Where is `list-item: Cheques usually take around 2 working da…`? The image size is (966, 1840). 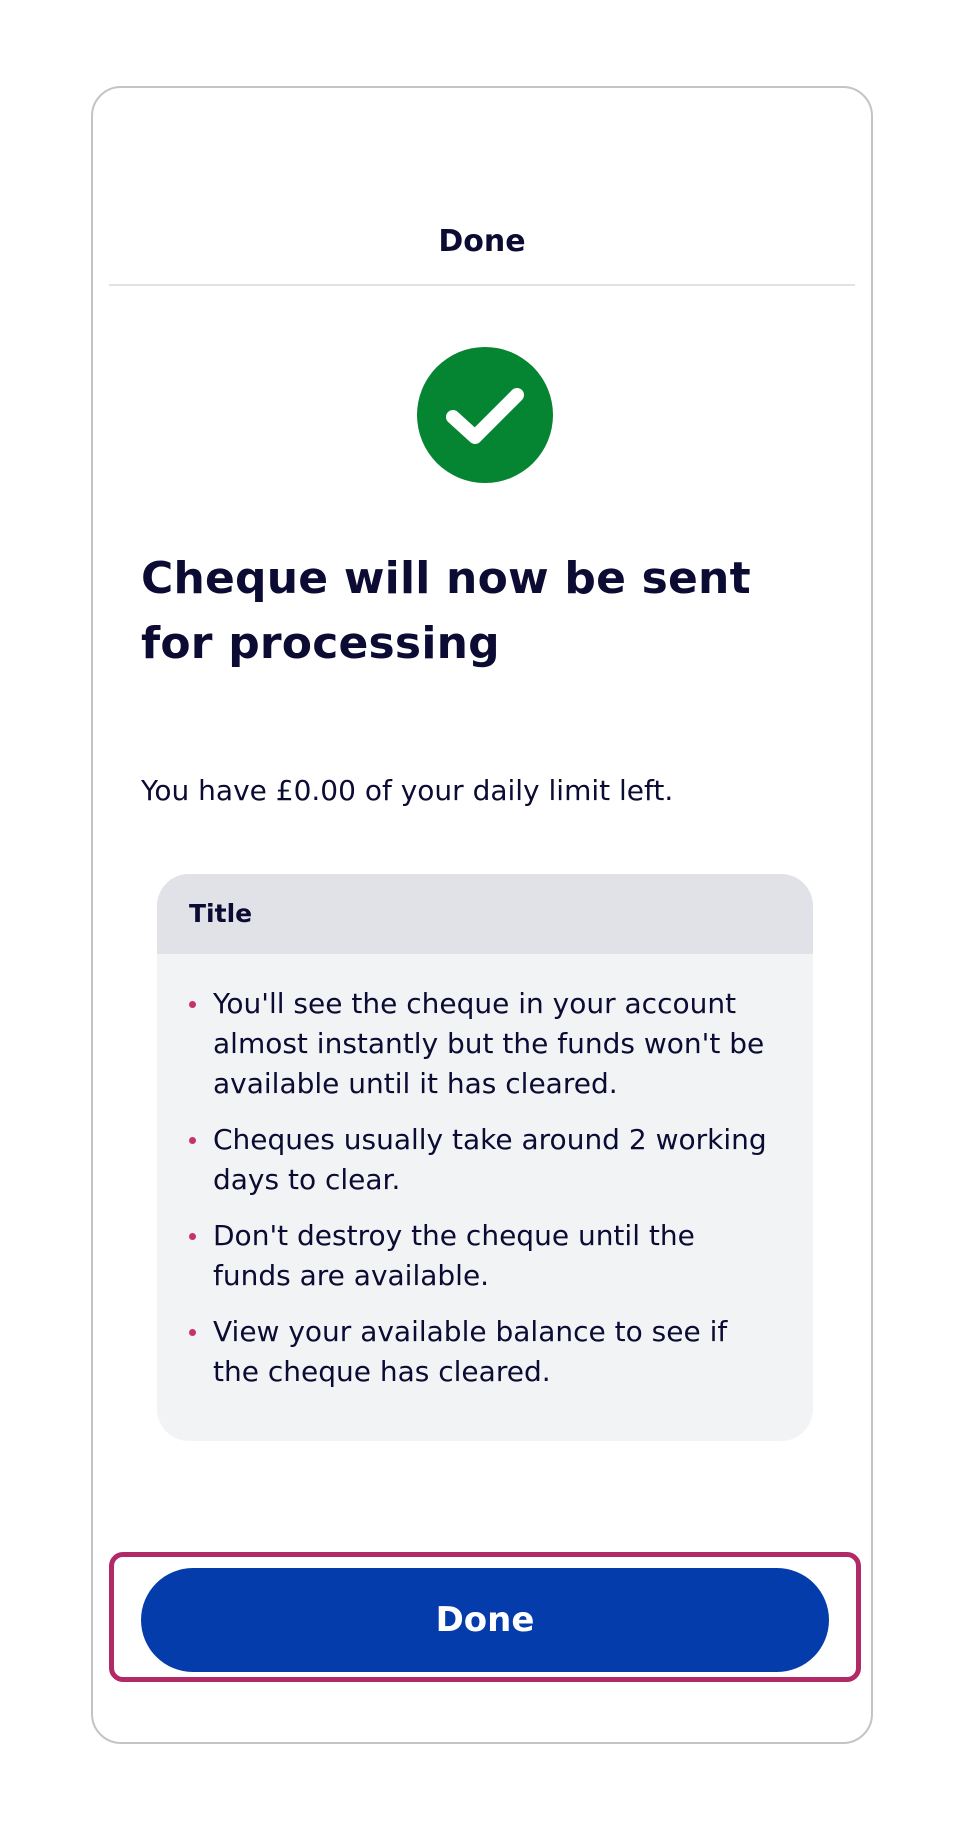 list-item: Cheques usually take around 2 working da… is located at coordinates (481, 1160).